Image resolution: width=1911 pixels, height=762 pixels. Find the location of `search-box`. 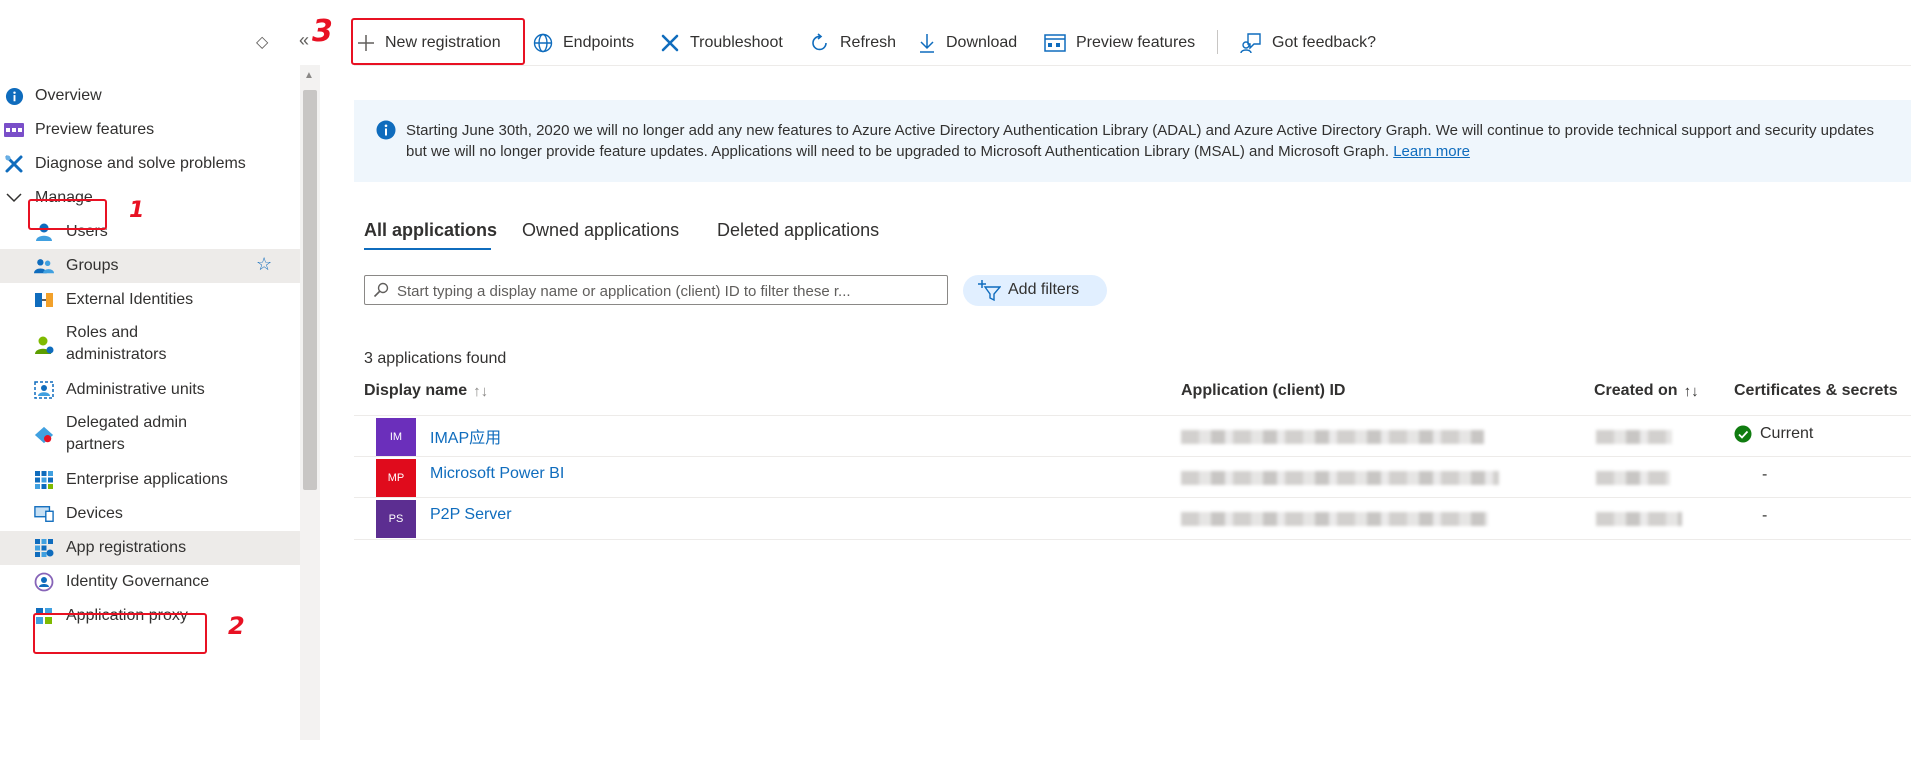

search-box is located at coordinates (656, 290).